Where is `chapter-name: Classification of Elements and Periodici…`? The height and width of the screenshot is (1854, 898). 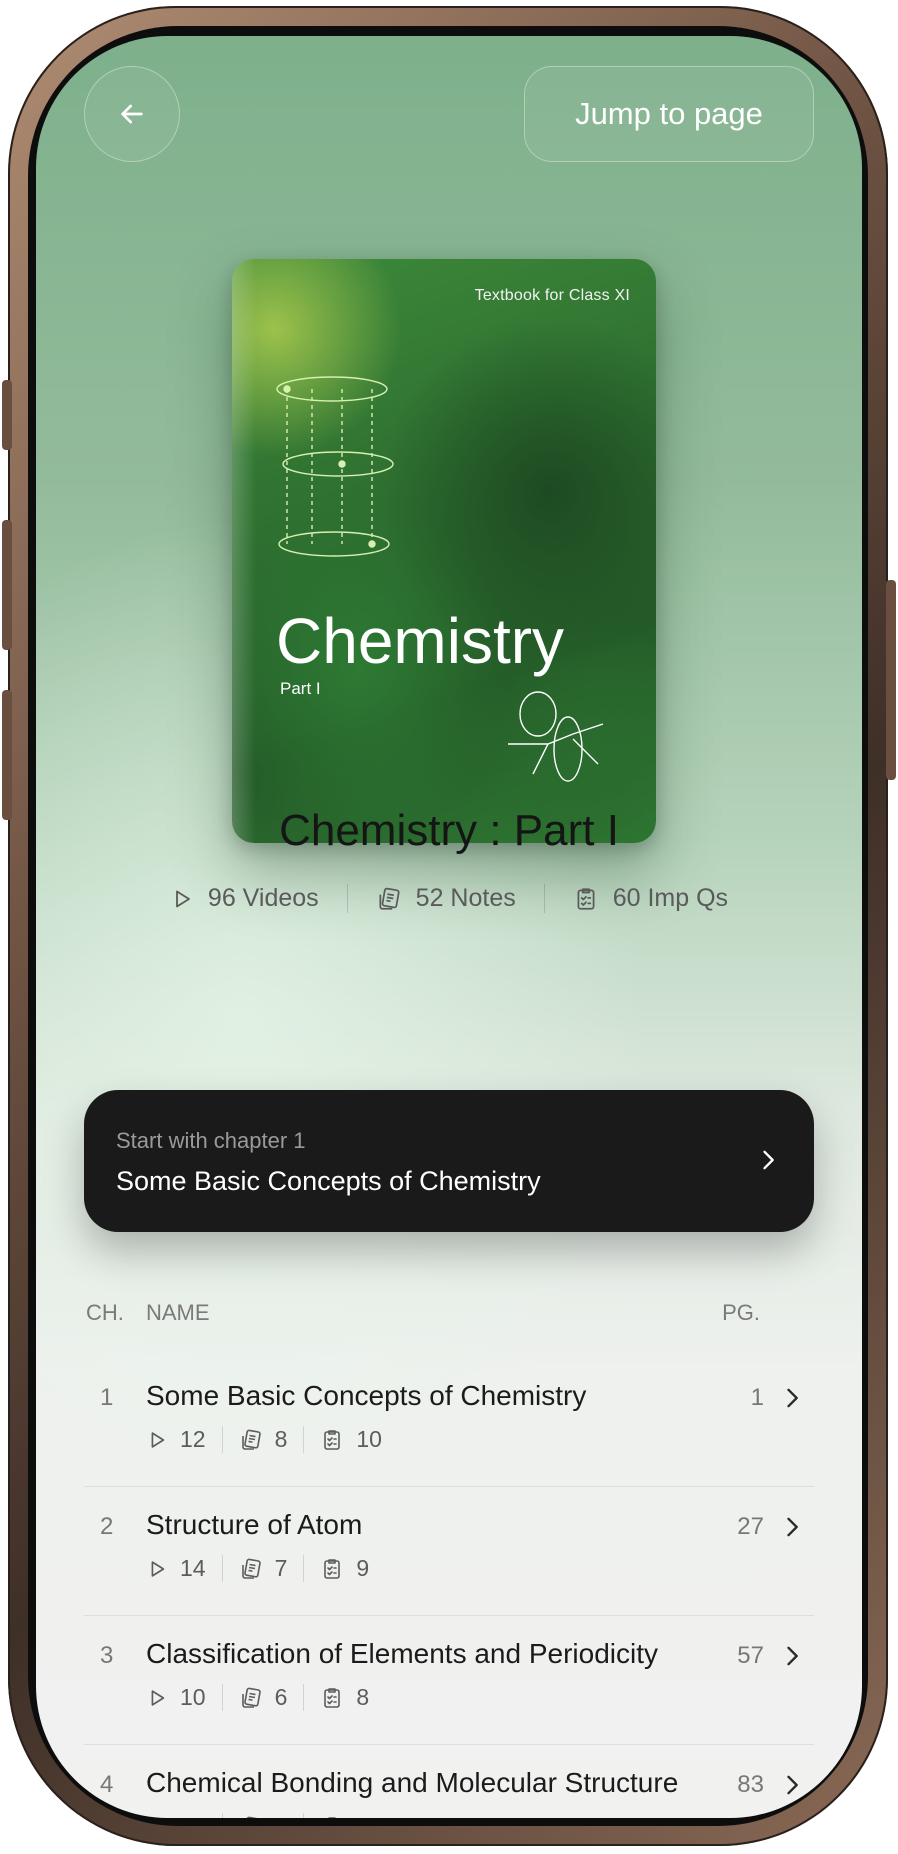 chapter-name: Classification of Elements and Periodici… is located at coordinates (402, 1653).